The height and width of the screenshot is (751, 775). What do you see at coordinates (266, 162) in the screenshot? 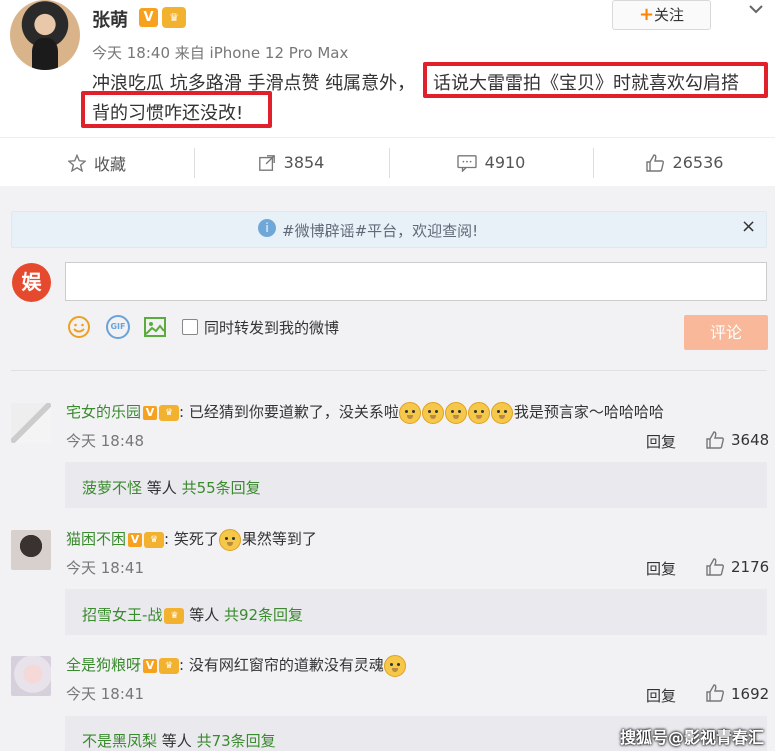
I see `share-icon` at bounding box center [266, 162].